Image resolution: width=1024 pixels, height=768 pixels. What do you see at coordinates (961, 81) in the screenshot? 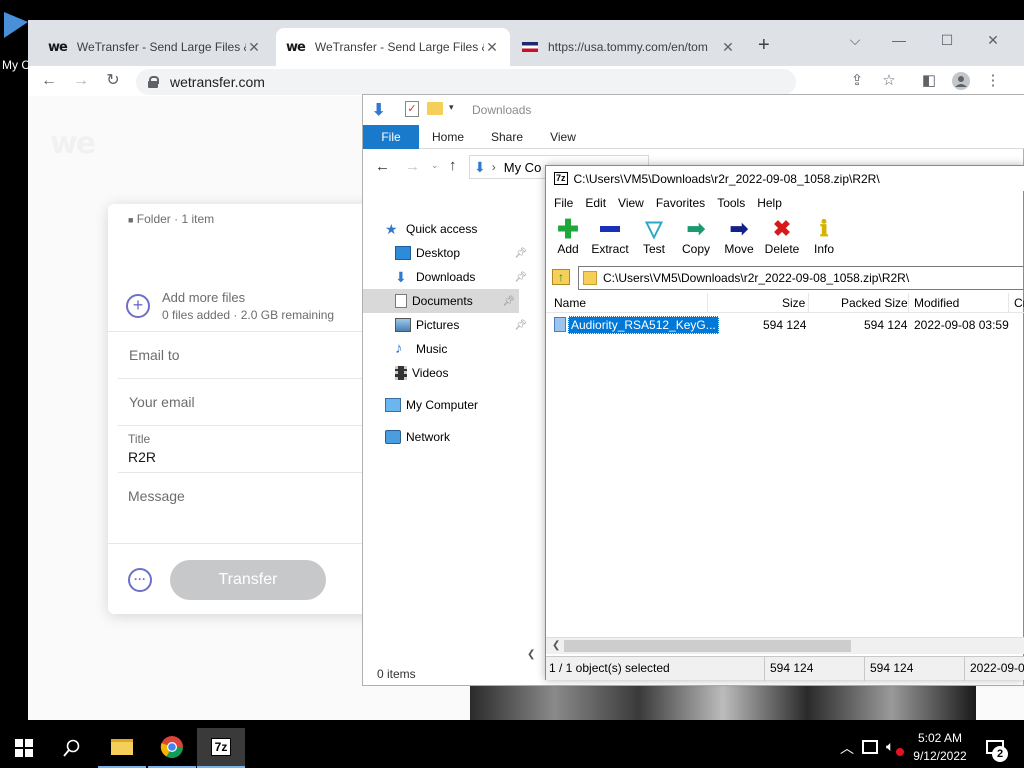
I see `profile-avatar-icon` at bounding box center [961, 81].